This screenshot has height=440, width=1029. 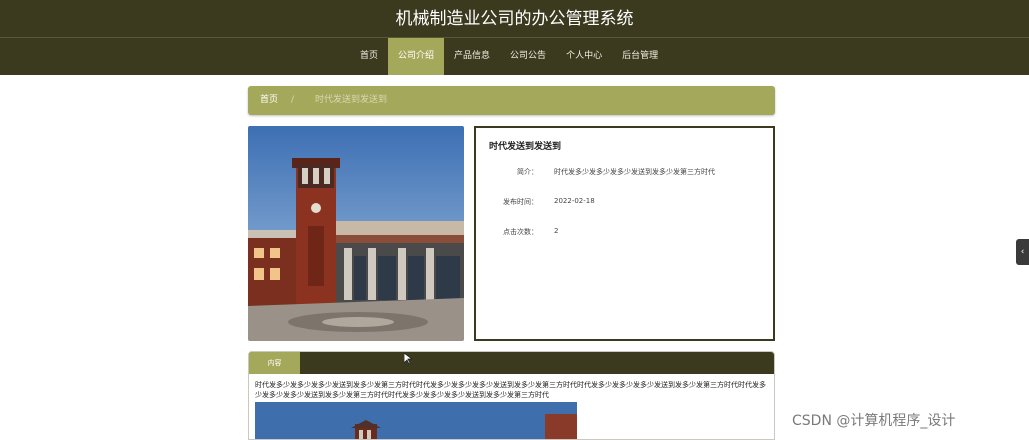 What do you see at coordinates (511, 100) in the screenshot?
I see `breadcrumb: 首页 / 时代发送到发送到` at bounding box center [511, 100].